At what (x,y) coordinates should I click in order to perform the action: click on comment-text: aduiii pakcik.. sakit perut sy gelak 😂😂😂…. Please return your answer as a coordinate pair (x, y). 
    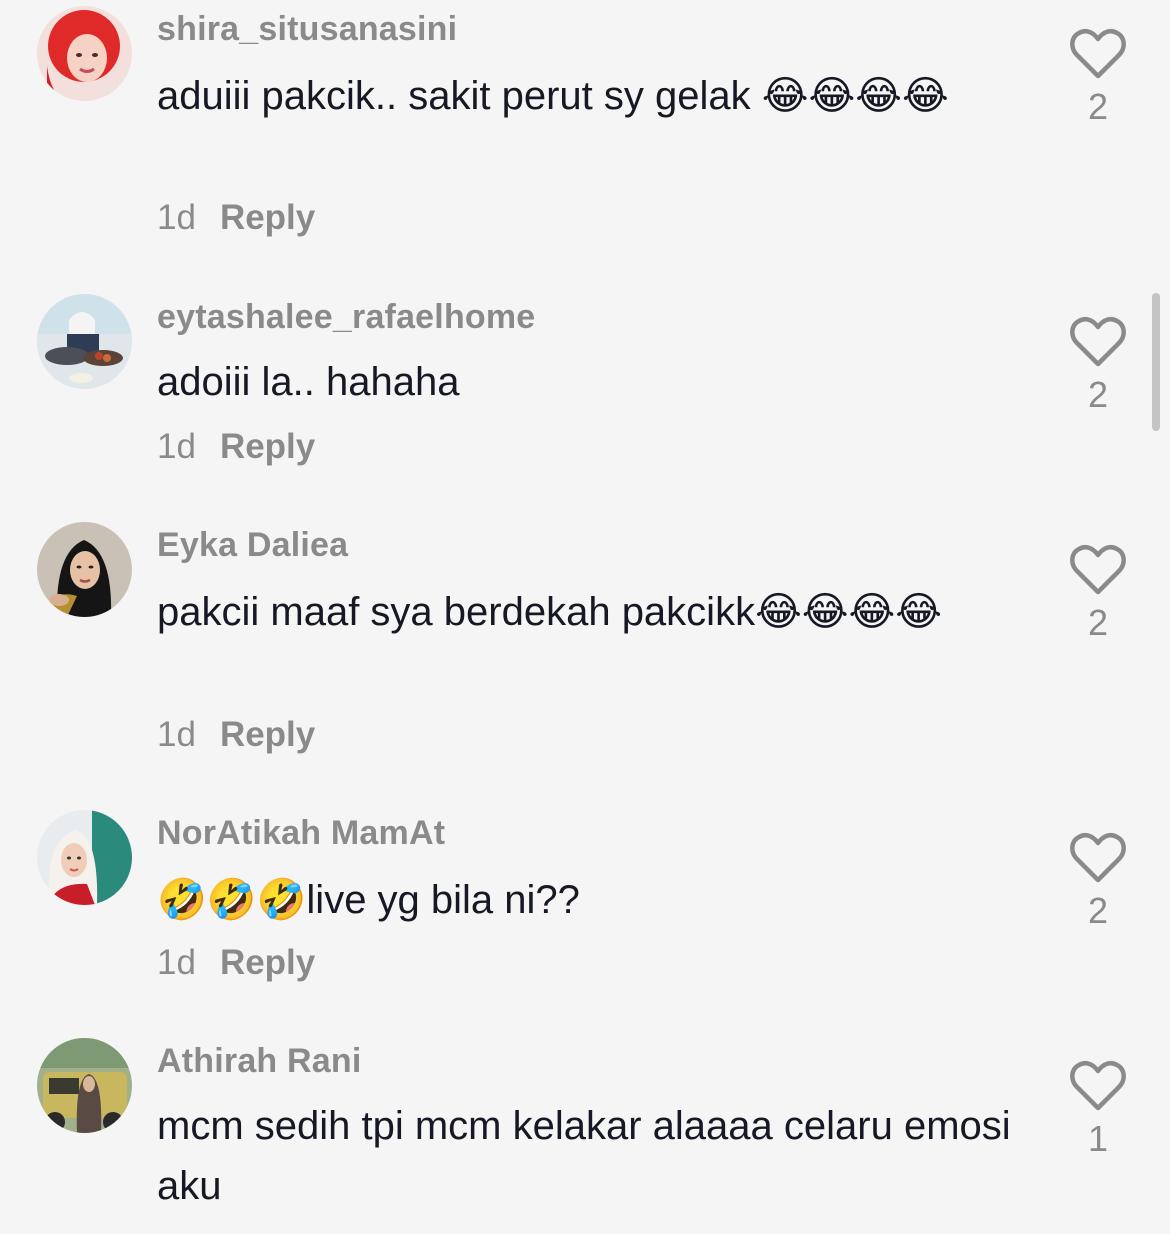
    Looking at the image, I should click on (553, 96).